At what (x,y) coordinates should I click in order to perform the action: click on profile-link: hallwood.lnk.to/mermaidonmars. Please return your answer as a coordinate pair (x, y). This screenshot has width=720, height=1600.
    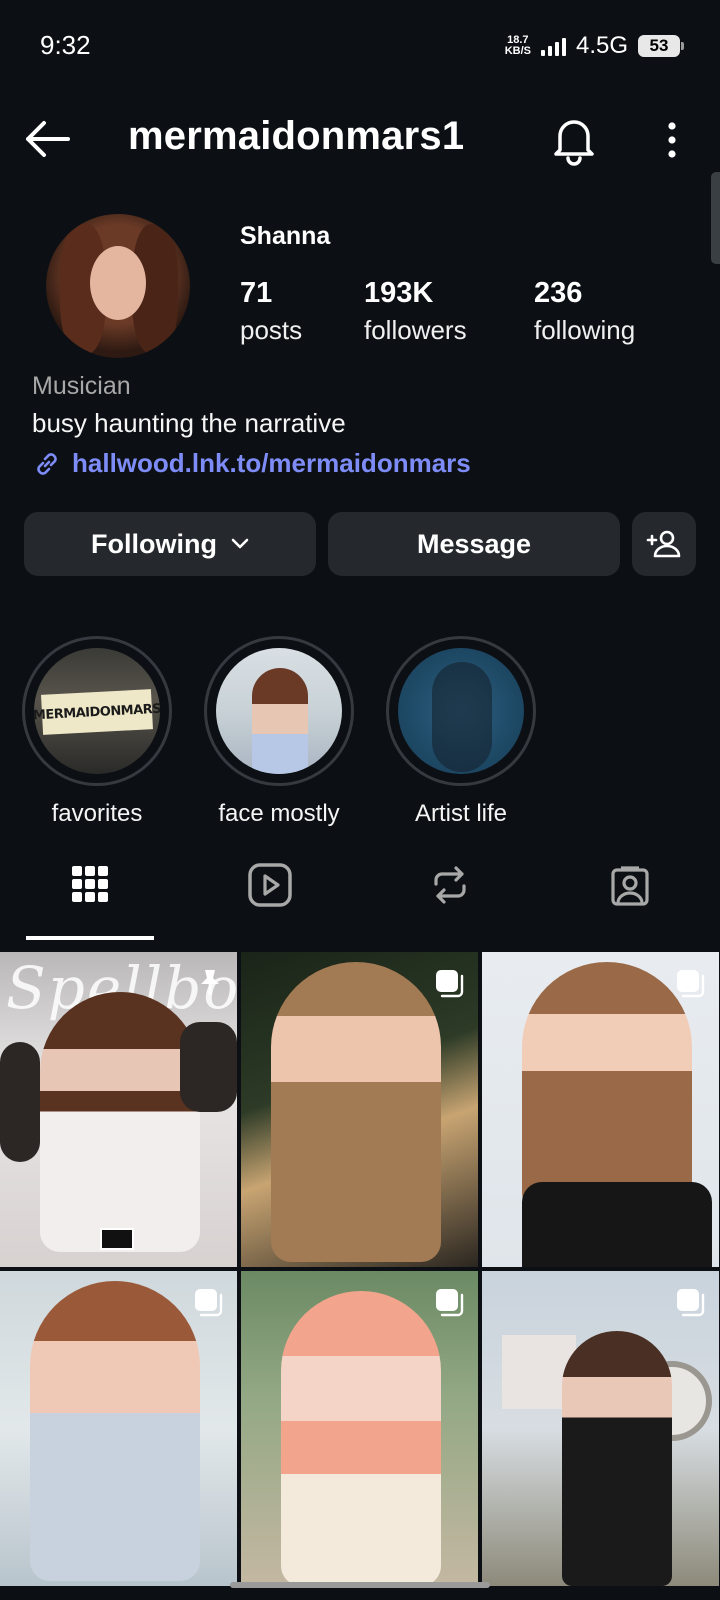
    Looking at the image, I should click on (251, 463).